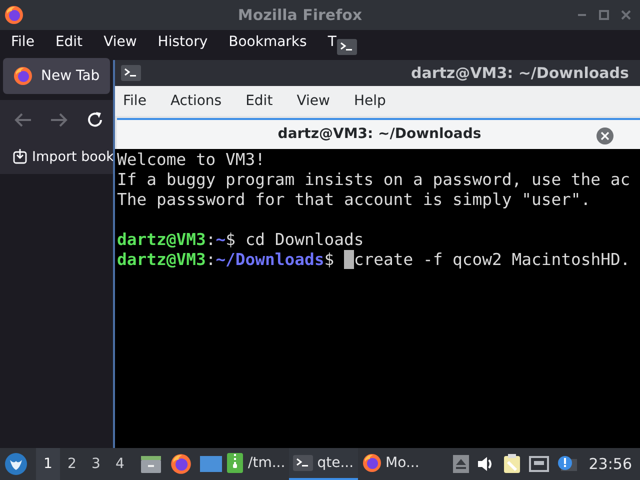  What do you see at coordinates (191, 160) in the screenshot?
I see `terminal-line: Welcome to VM3!` at bounding box center [191, 160].